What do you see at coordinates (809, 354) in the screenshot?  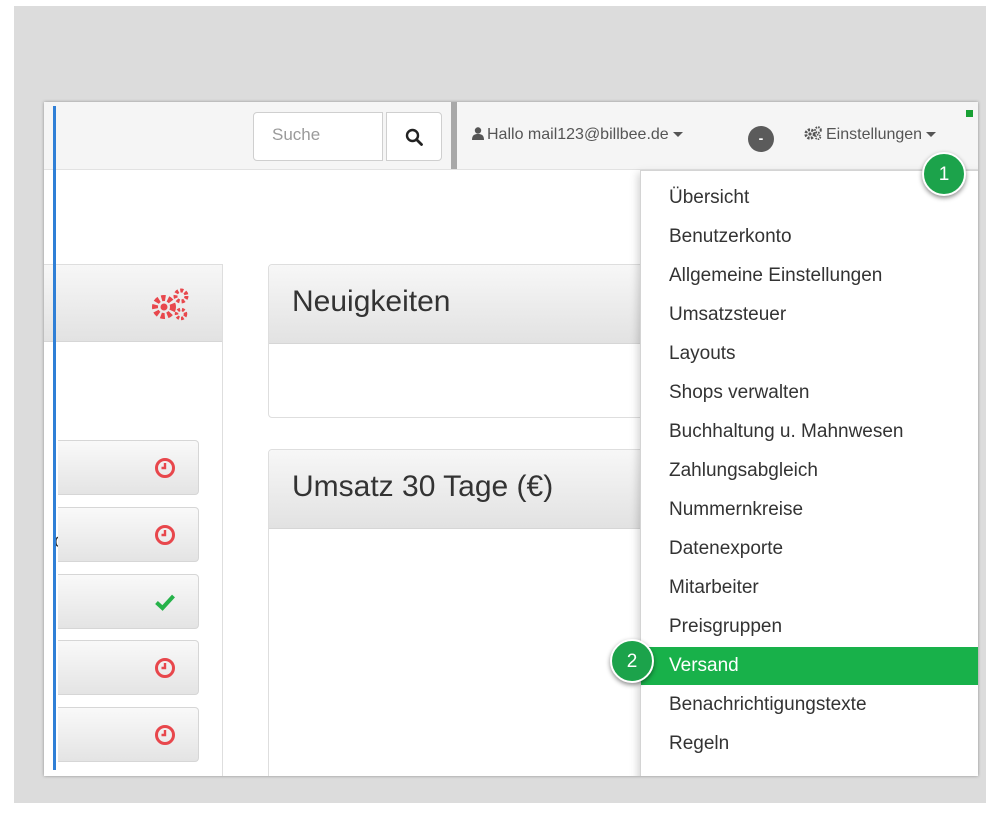 I see `menu-item-layouts: Layouts` at bounding box center [809, 354].